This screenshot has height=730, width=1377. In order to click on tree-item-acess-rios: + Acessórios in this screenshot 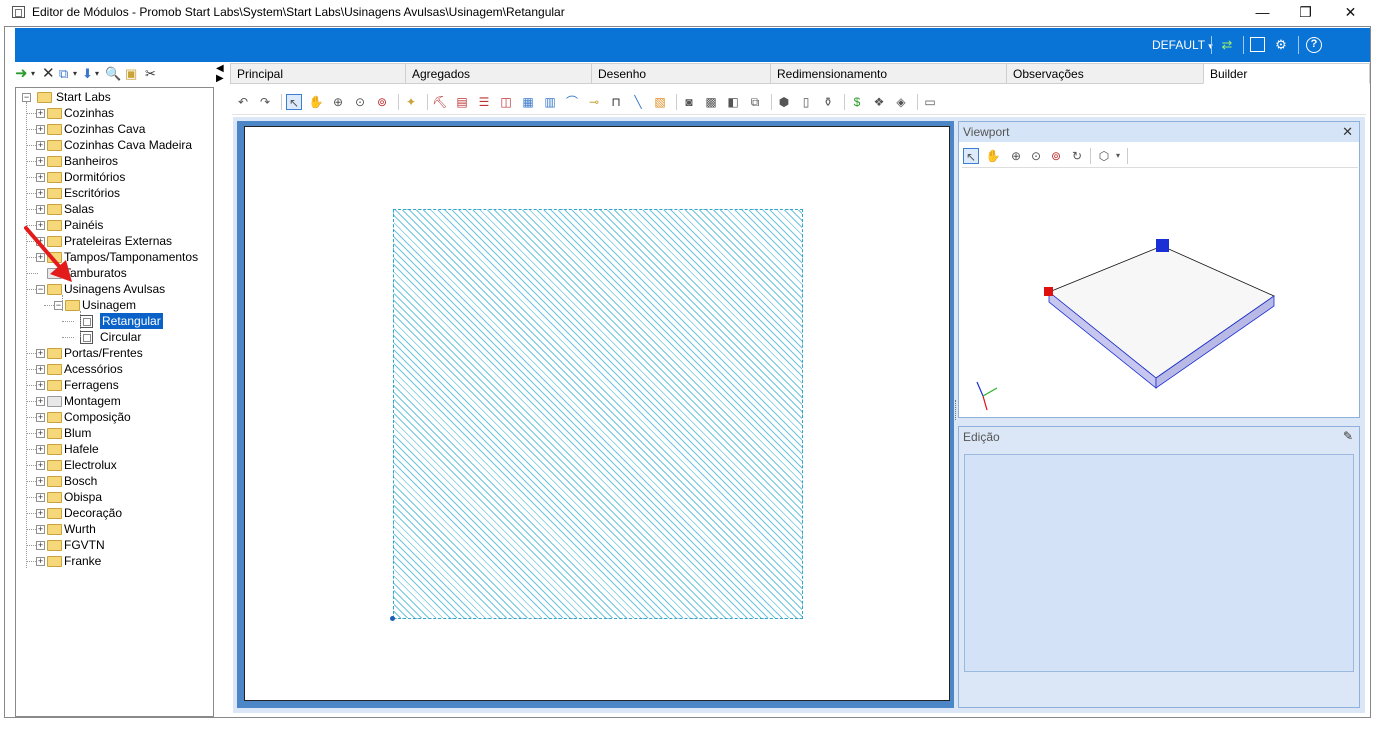, I will do `click(115, 369)`.